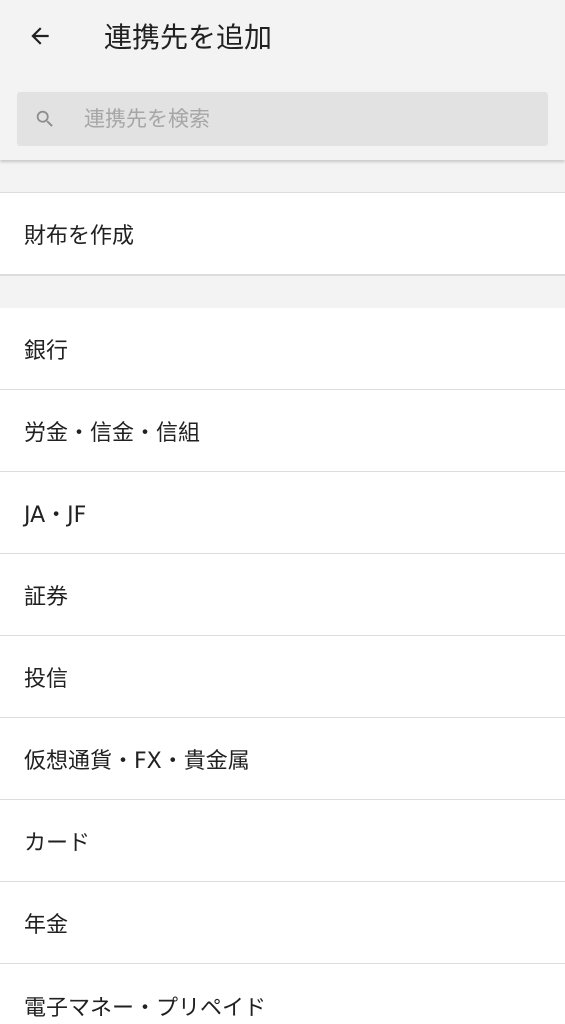  I want to click on arrow-left-icon, so click(40, 38).